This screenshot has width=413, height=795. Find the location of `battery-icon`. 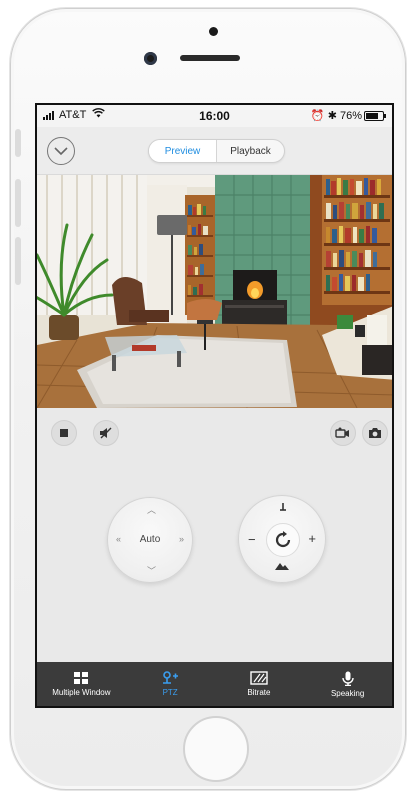

battery-icon is located at coordinates (375, 116).